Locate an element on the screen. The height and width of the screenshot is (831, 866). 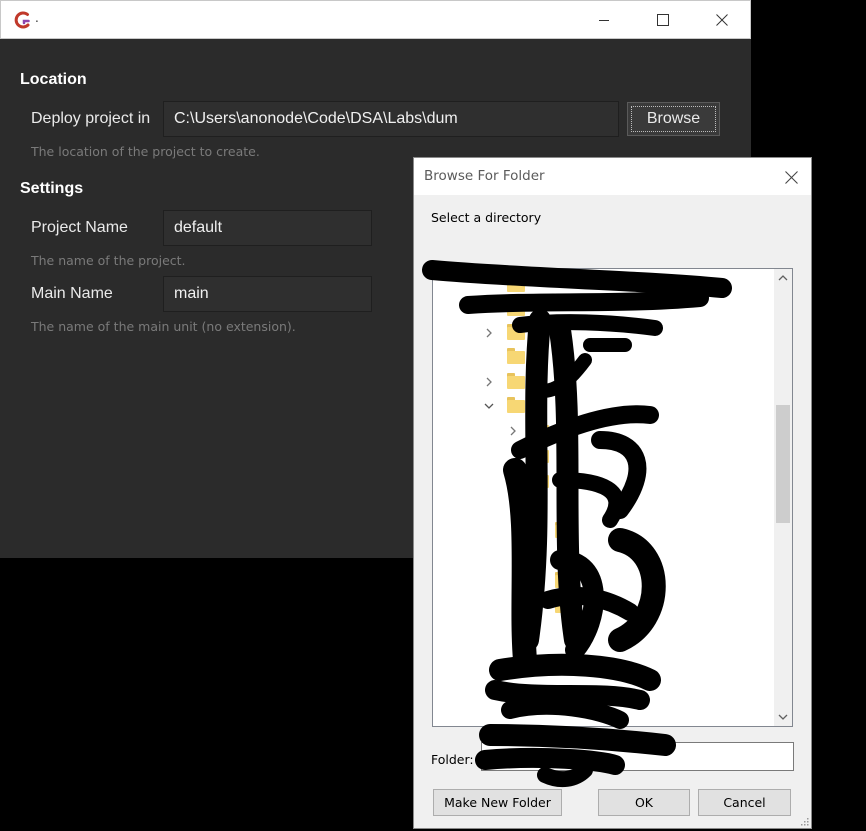
project-name-input: default is located at coordinates (267, 228).